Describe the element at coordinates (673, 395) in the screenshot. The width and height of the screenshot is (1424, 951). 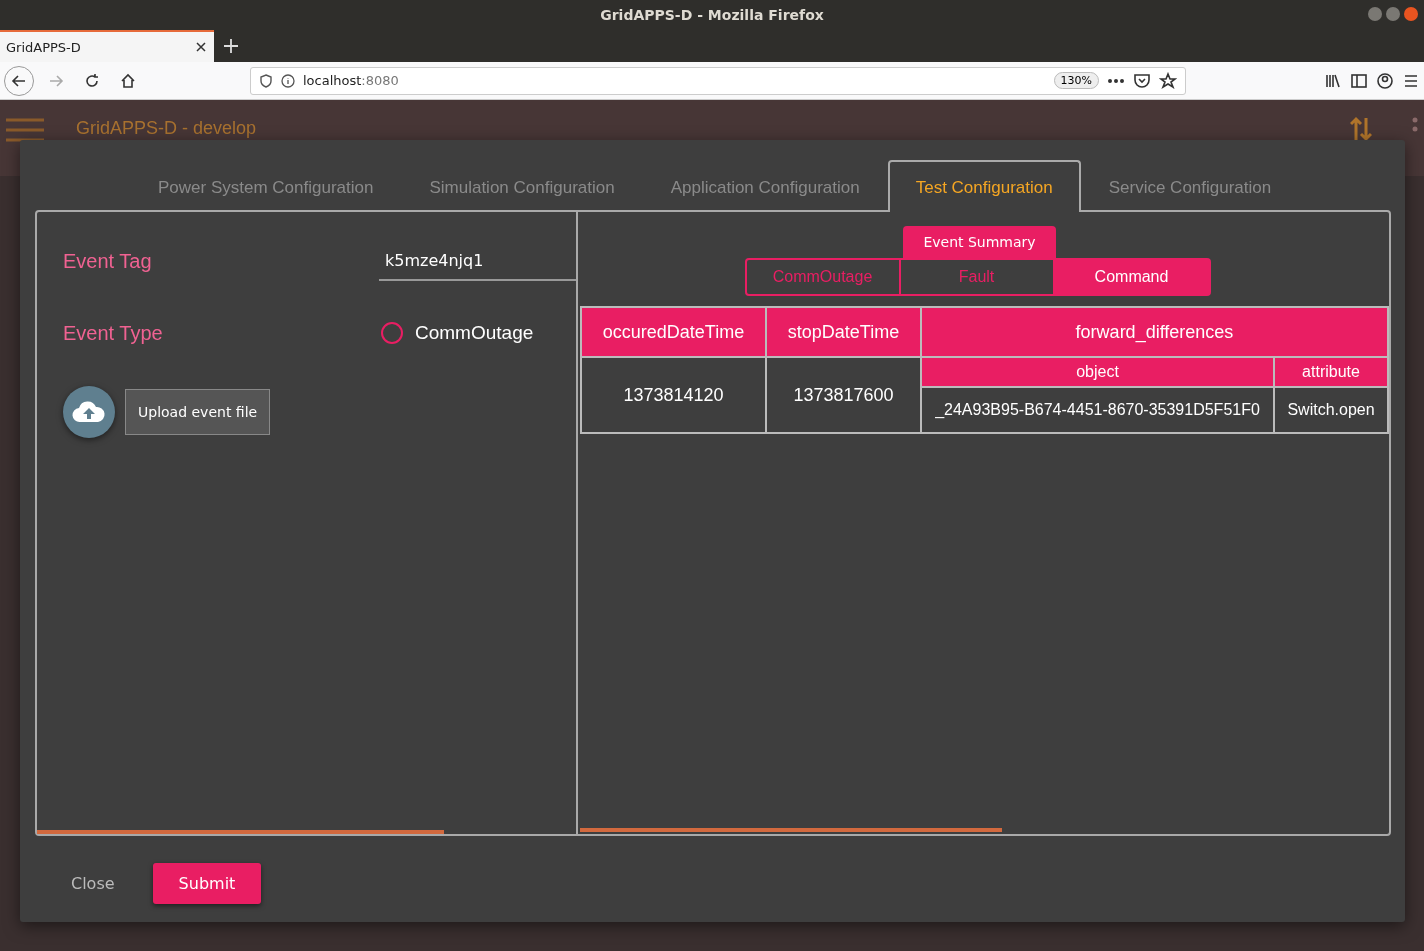
I see `table-cell: 1373814120` at that location.